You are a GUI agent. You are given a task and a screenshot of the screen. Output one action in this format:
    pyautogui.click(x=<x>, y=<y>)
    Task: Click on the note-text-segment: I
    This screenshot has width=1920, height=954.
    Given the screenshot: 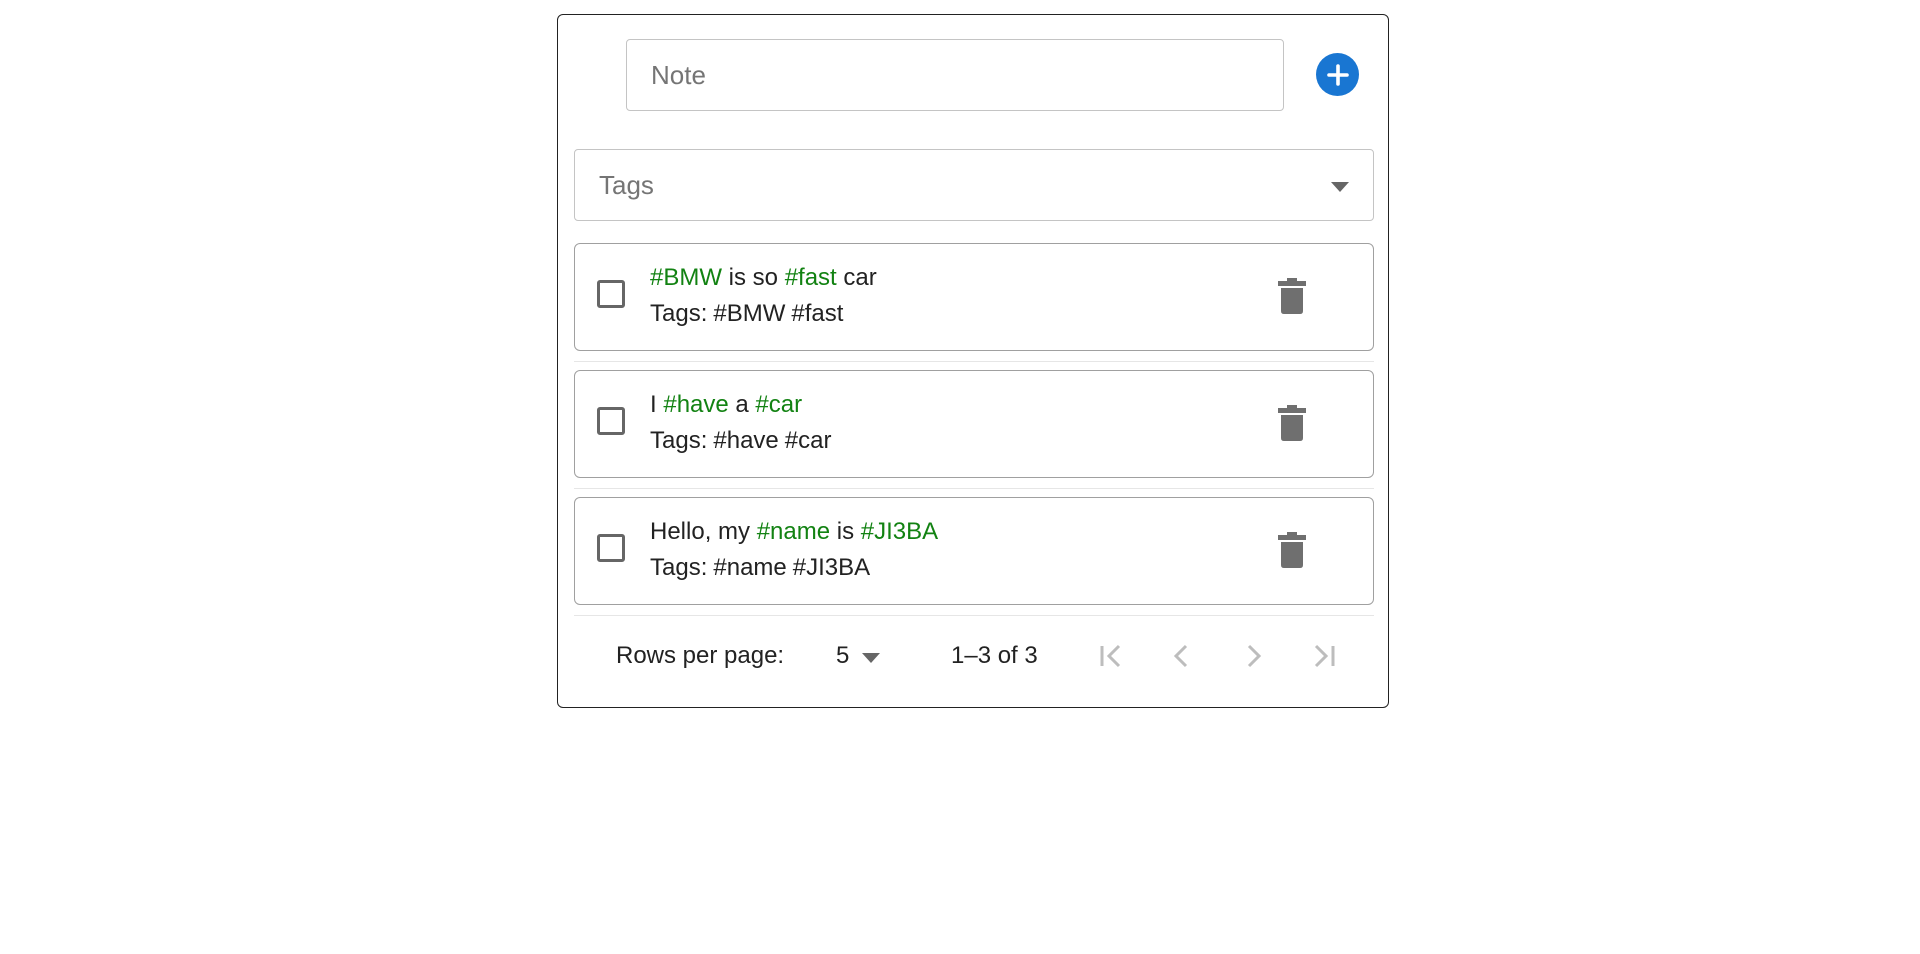 What is the action you would take?
    pyautogui.click(x=657, y=404)
    